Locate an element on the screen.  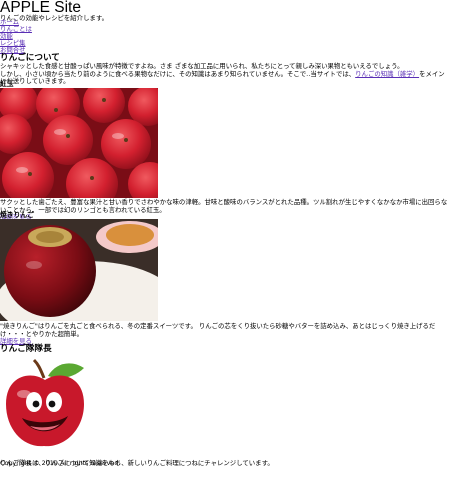
kougyoku-heading: 紅玉 is located at coordinates (7, 84).